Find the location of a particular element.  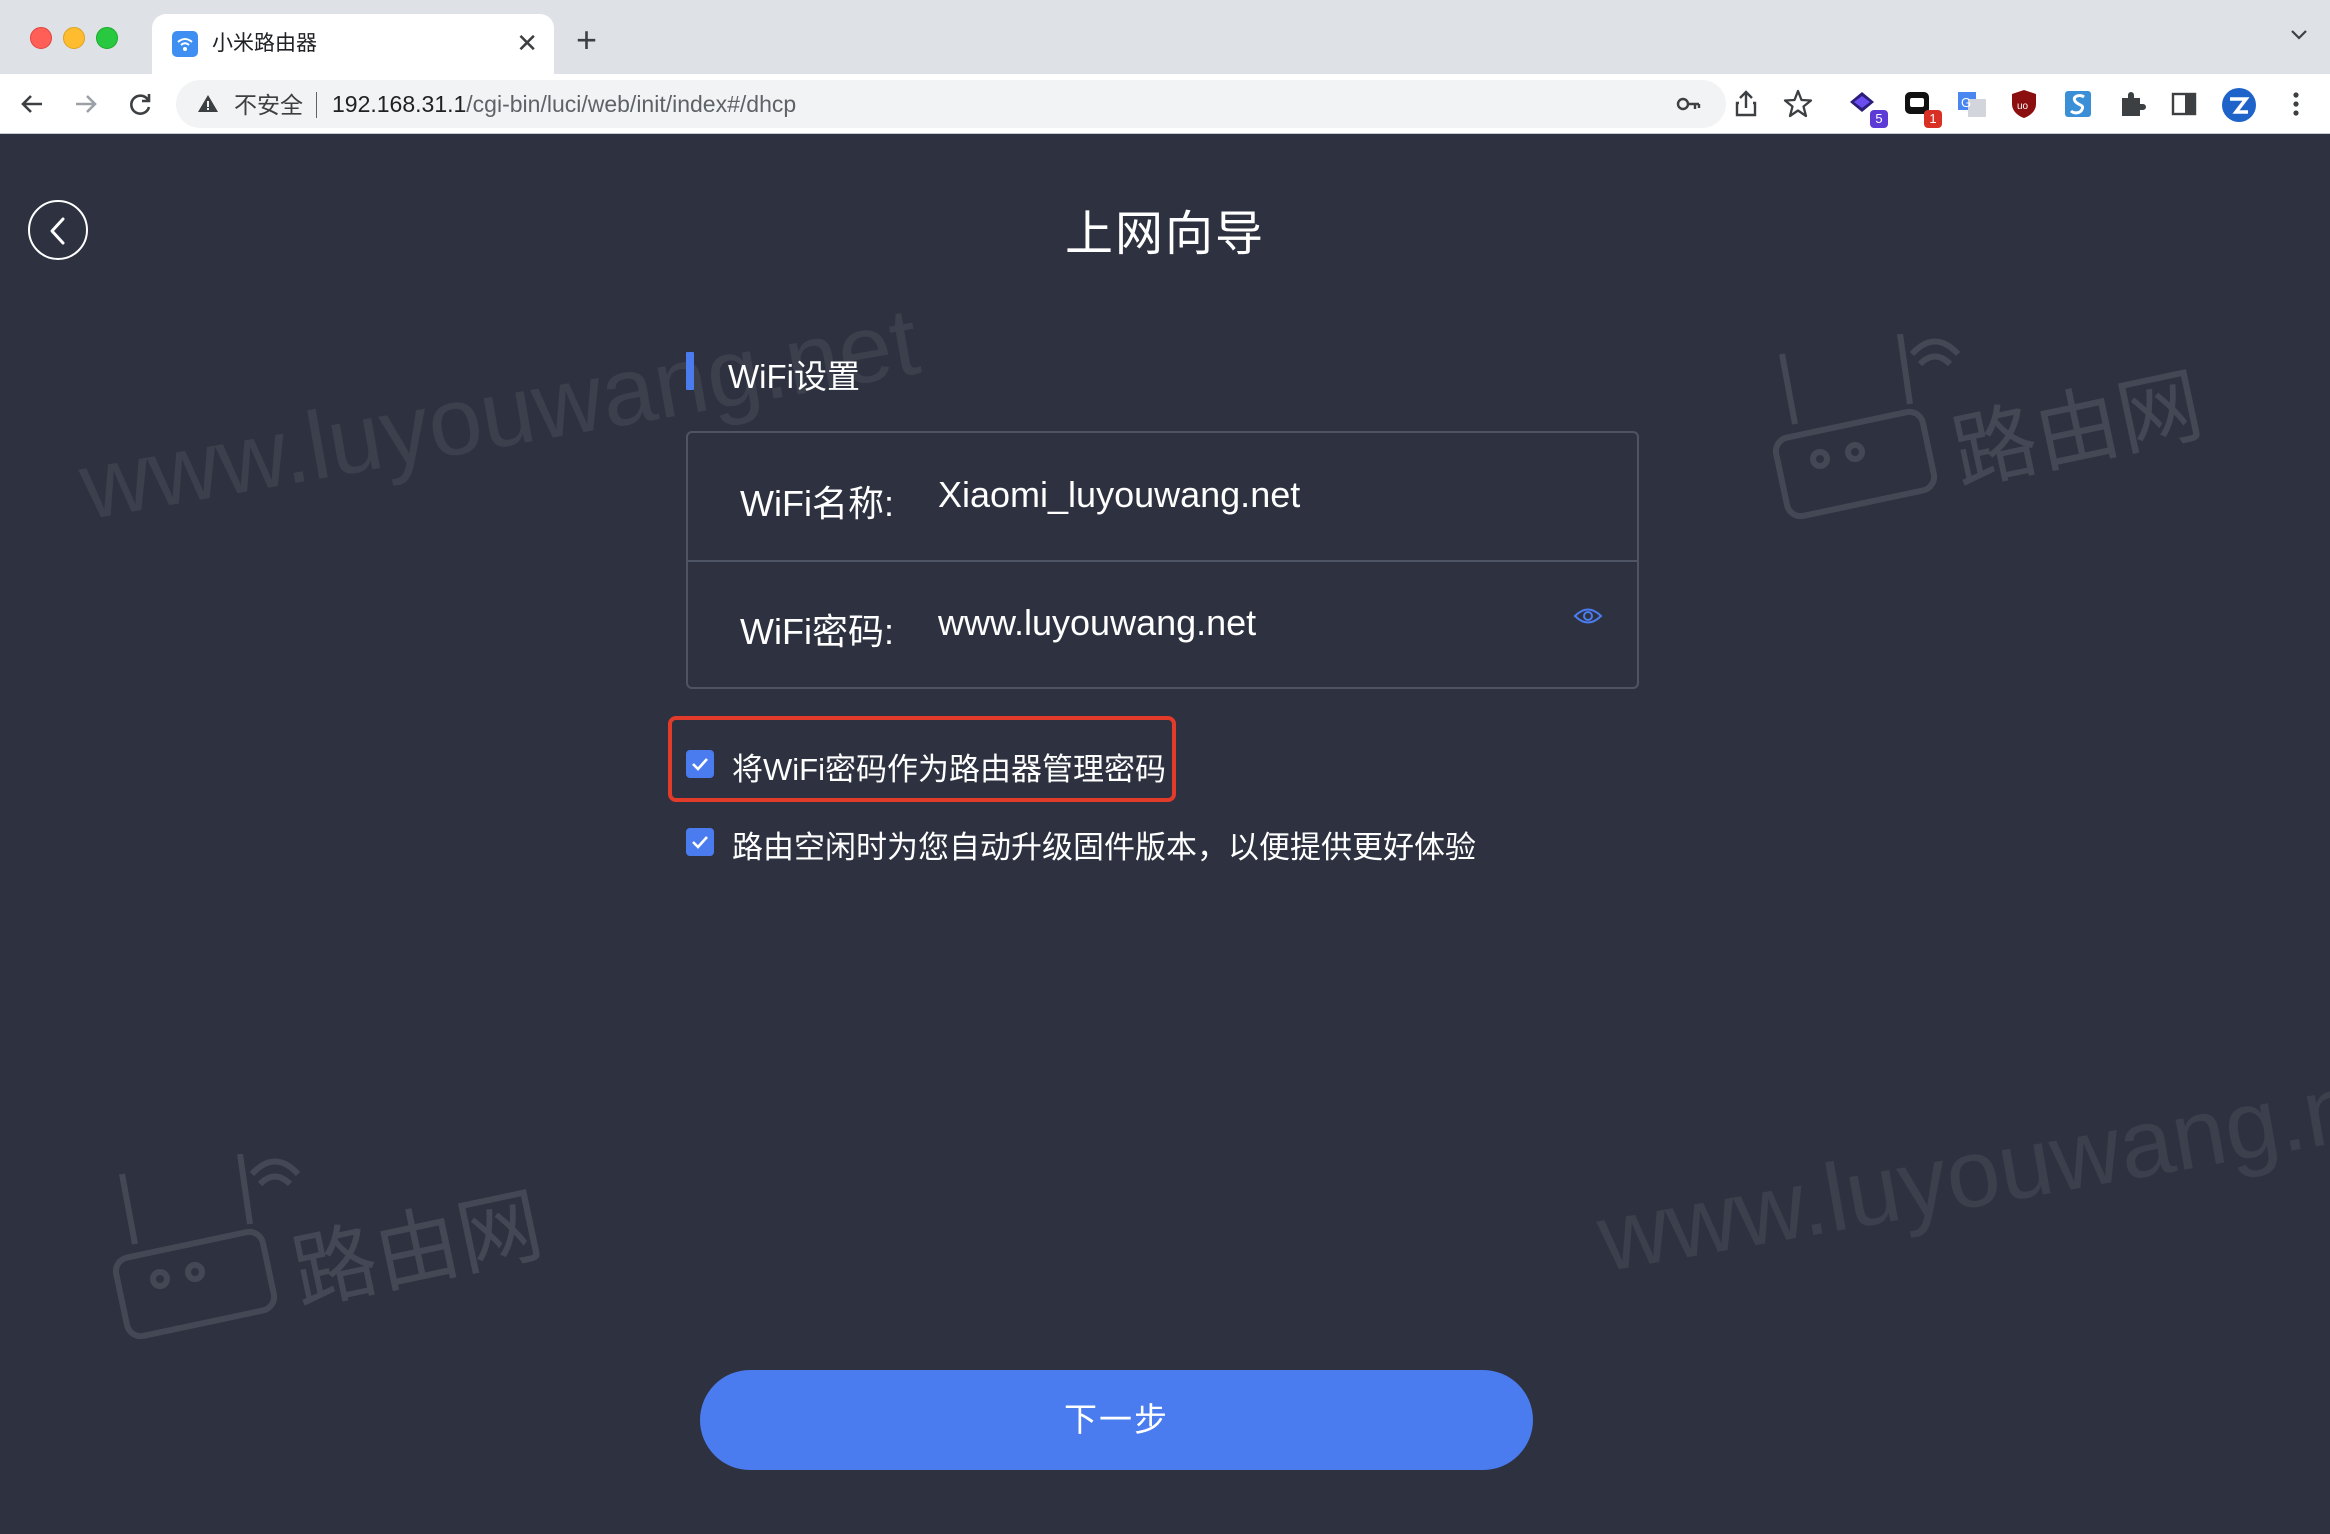

profile-avatar-icon is located at coordinates (2238, 104).